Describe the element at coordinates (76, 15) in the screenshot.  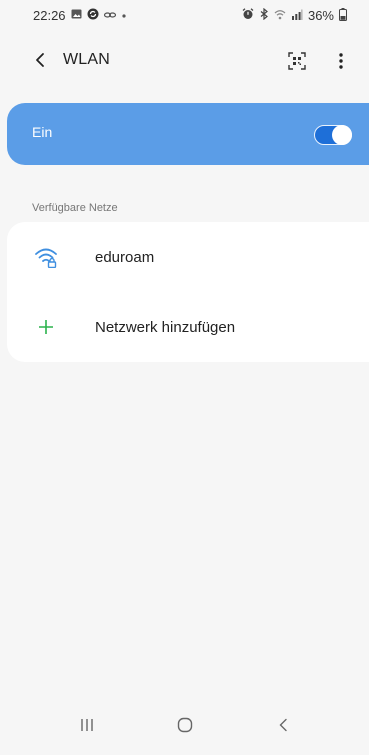
I see `gallery-icon` at that location.